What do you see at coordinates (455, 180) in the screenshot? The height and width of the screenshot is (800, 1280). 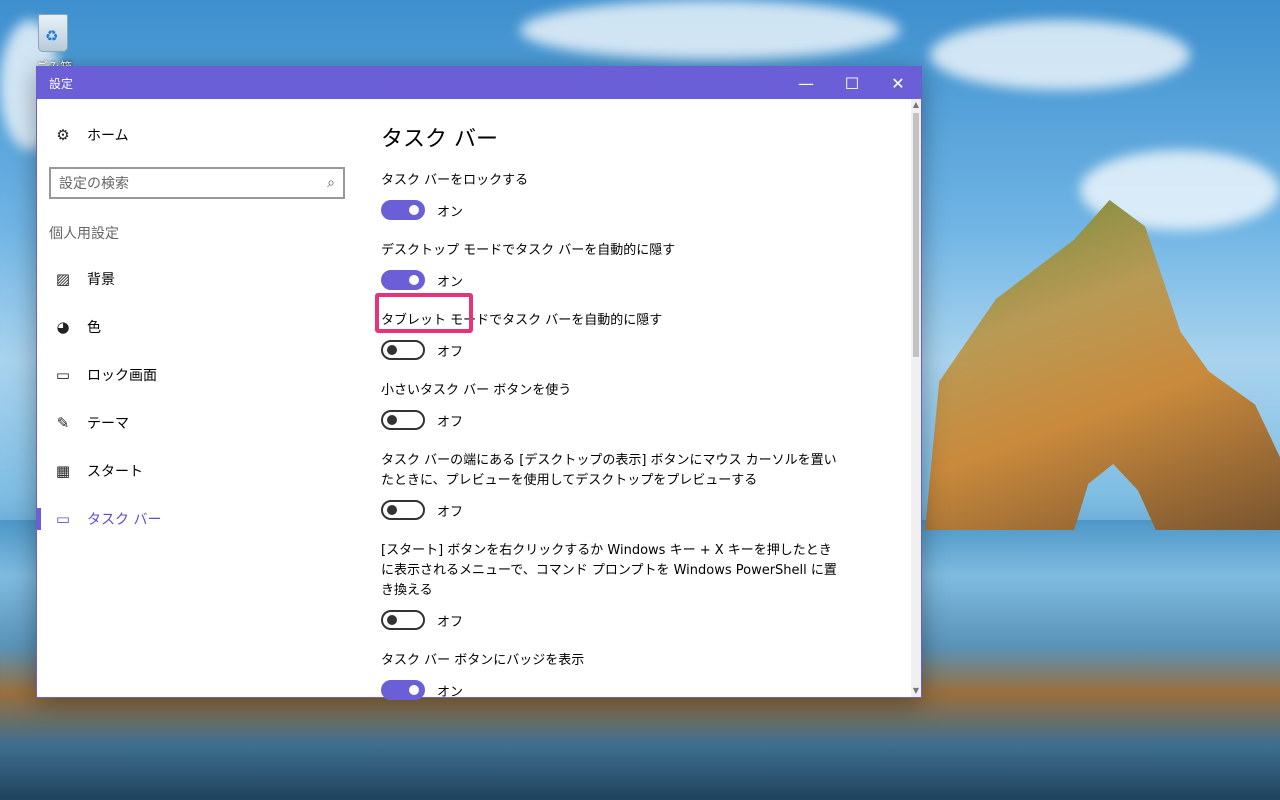 I see `setting-label: タスク バーをロックする` at bounding box center [455, 180].